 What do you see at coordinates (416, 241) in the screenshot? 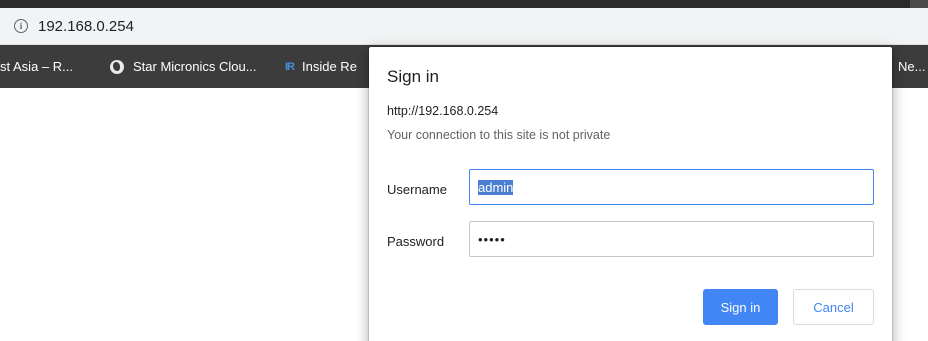
I see `password-label: Password` at bounding box center [416, 241].